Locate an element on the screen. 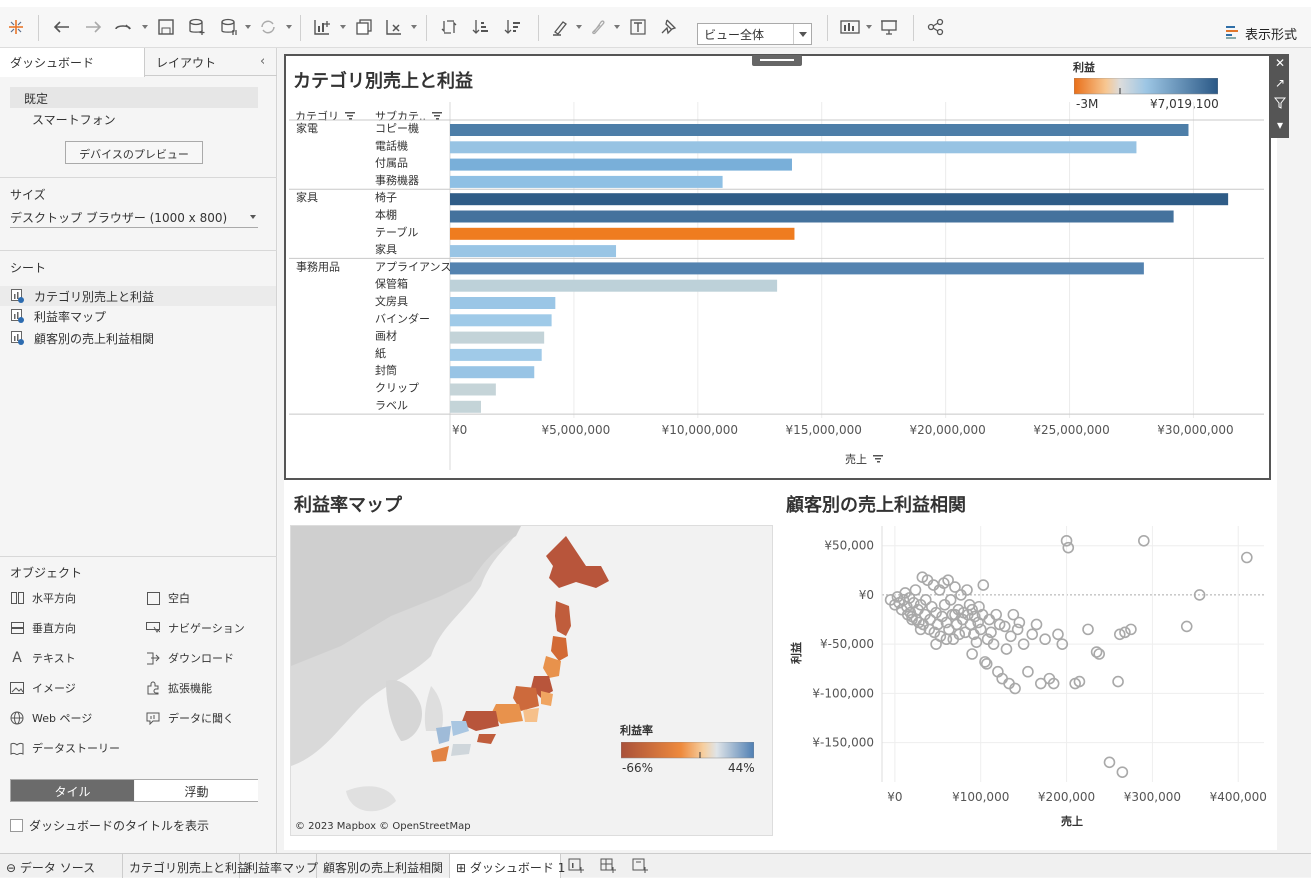 The image size is (1311, 878). highlight-icon is located at coordinates (560, 27).